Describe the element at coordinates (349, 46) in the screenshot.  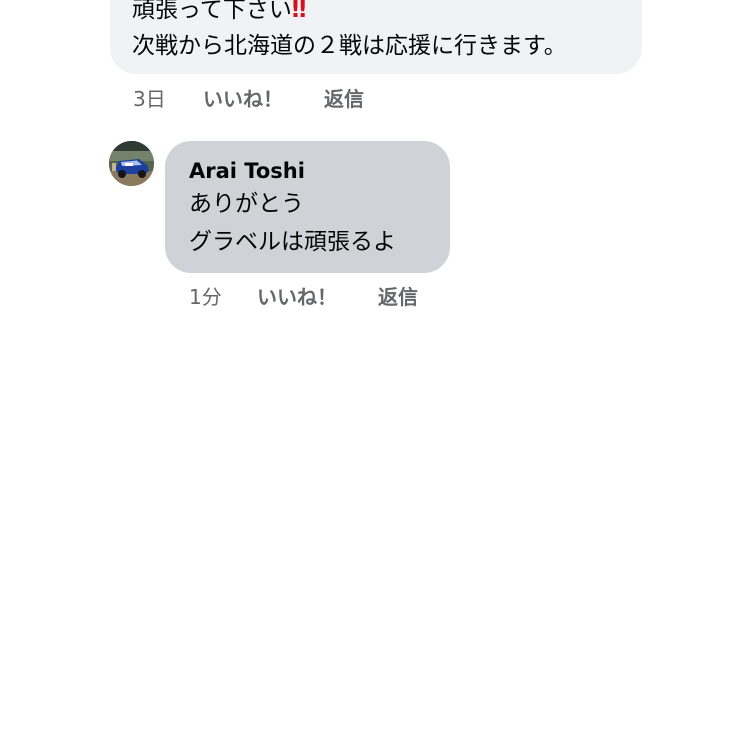
I see `comment-text-line: 次戦から北海道の２戦は応援に行きます。` at that location.